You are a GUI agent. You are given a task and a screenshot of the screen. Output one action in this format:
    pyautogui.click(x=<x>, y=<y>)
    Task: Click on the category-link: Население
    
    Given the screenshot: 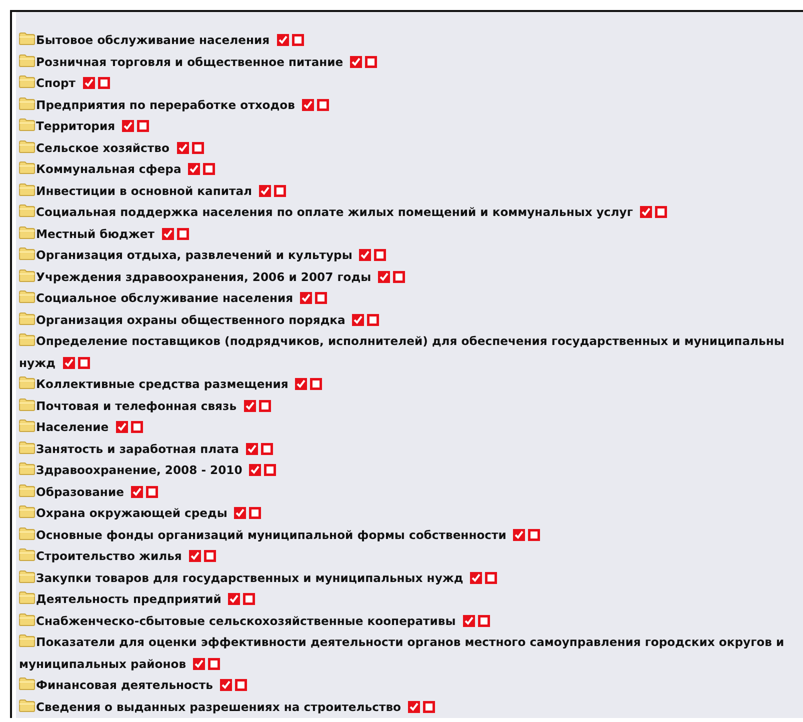 What is the action you would take?
    pyautogui.click(x=72, y=427)
    